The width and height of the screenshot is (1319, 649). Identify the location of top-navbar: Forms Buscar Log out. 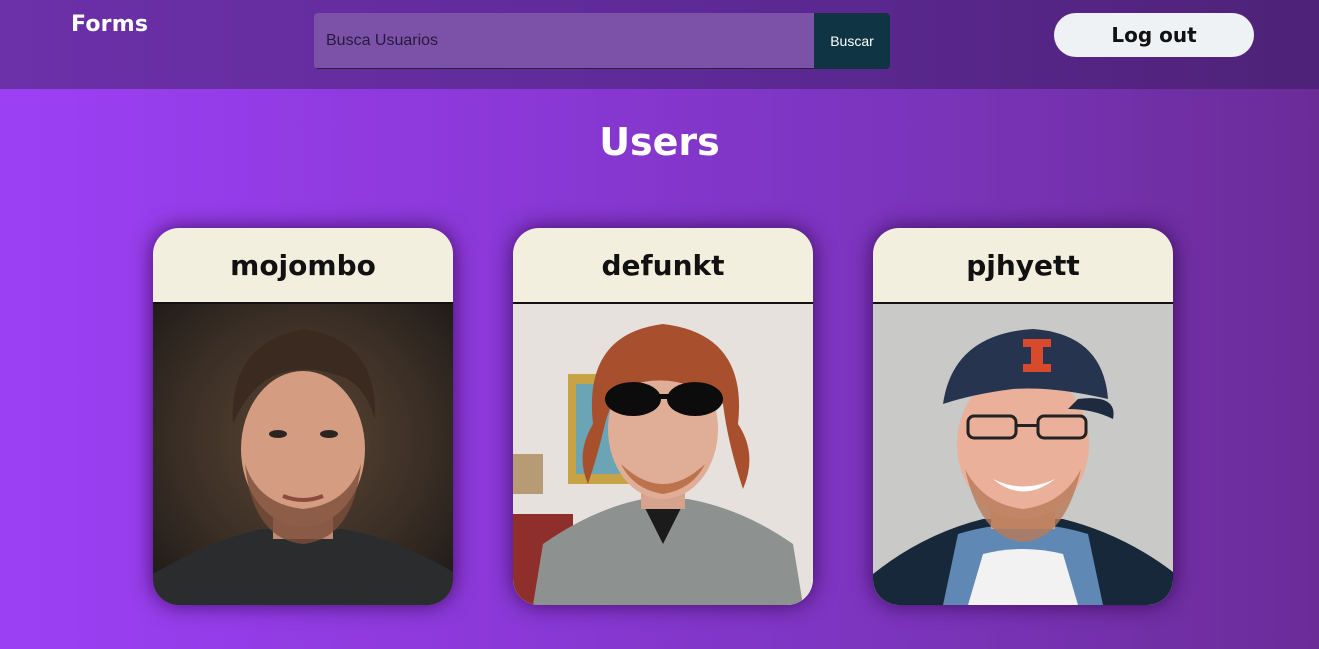
(659, 44).